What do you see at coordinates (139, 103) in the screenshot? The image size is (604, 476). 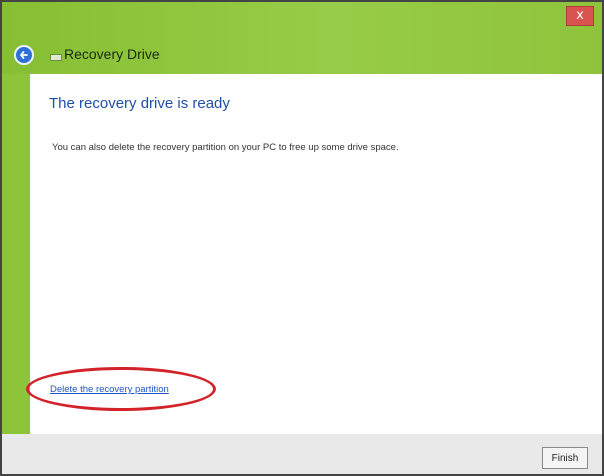 I see `page-heading: The recovery drive is ready` at bounding box center [139, 103].